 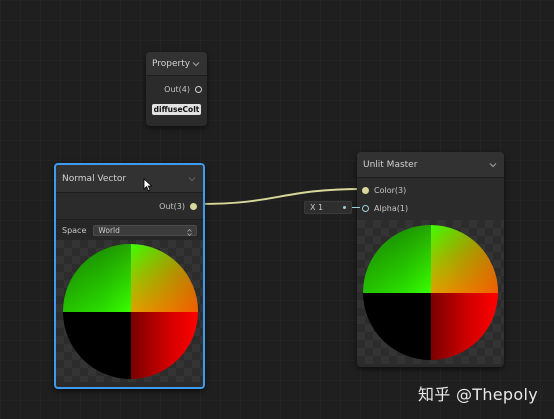 I want to click on property-name-text: diffuseColt, so click(x=176, y=109).